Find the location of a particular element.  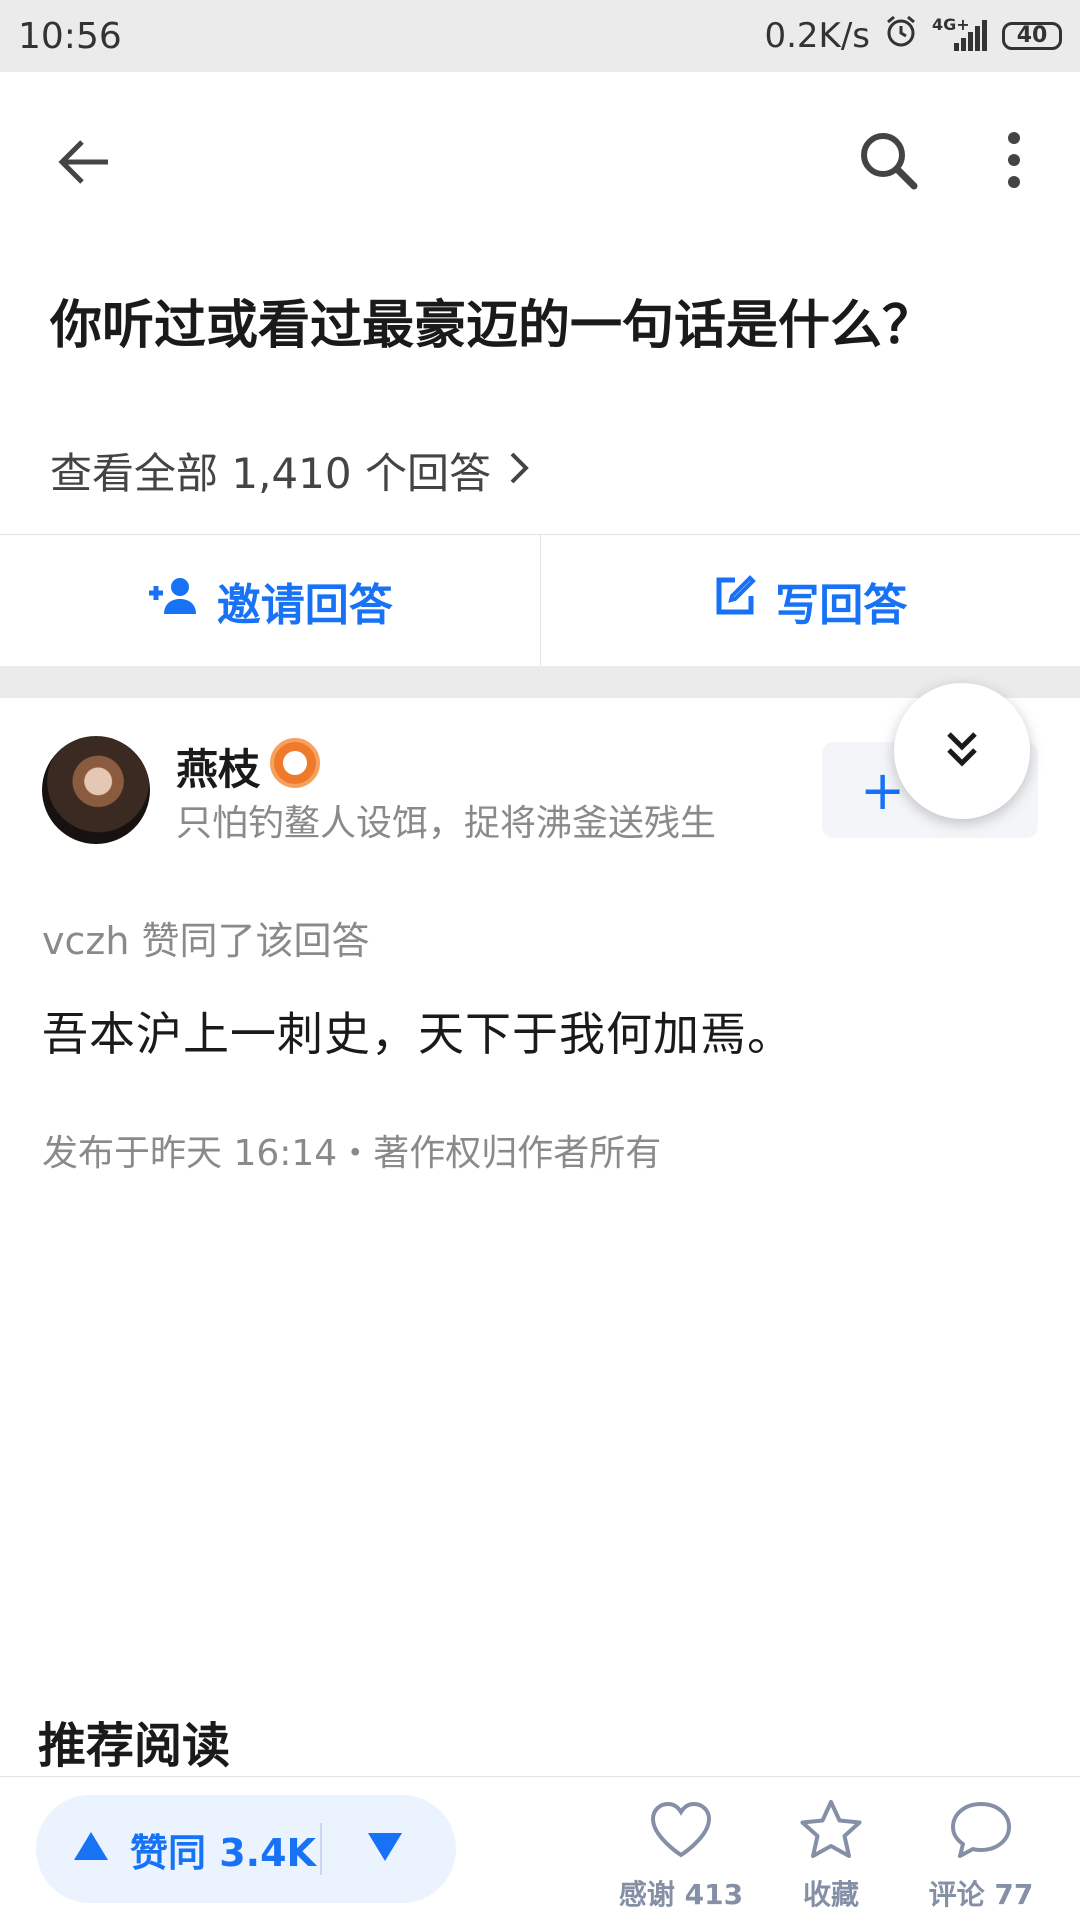

voter-line: vczh 赞同了该回答 is located at coordinates (206, 937).